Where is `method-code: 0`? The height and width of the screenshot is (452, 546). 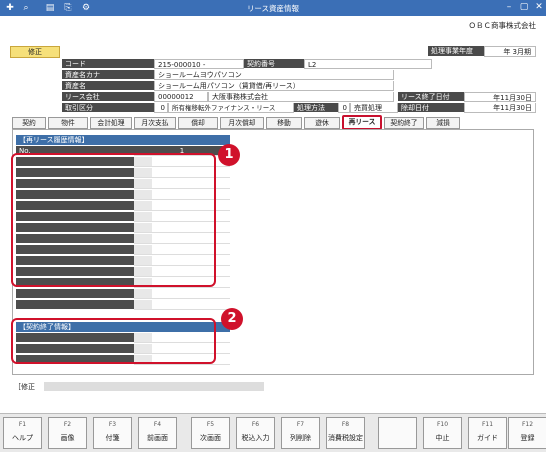 method-code: 0 is located at coordinates (344, 108).